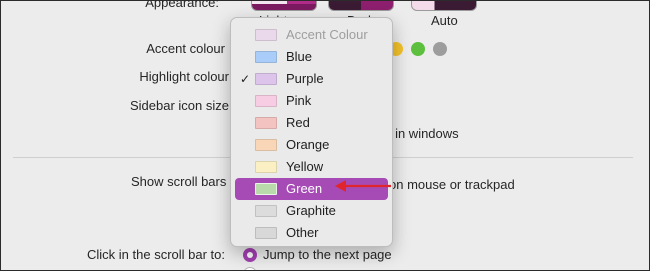 The height and width of the screenshot is (271, 650). I want to click on menu-item-graphite: Graphite, so click(311, 211).